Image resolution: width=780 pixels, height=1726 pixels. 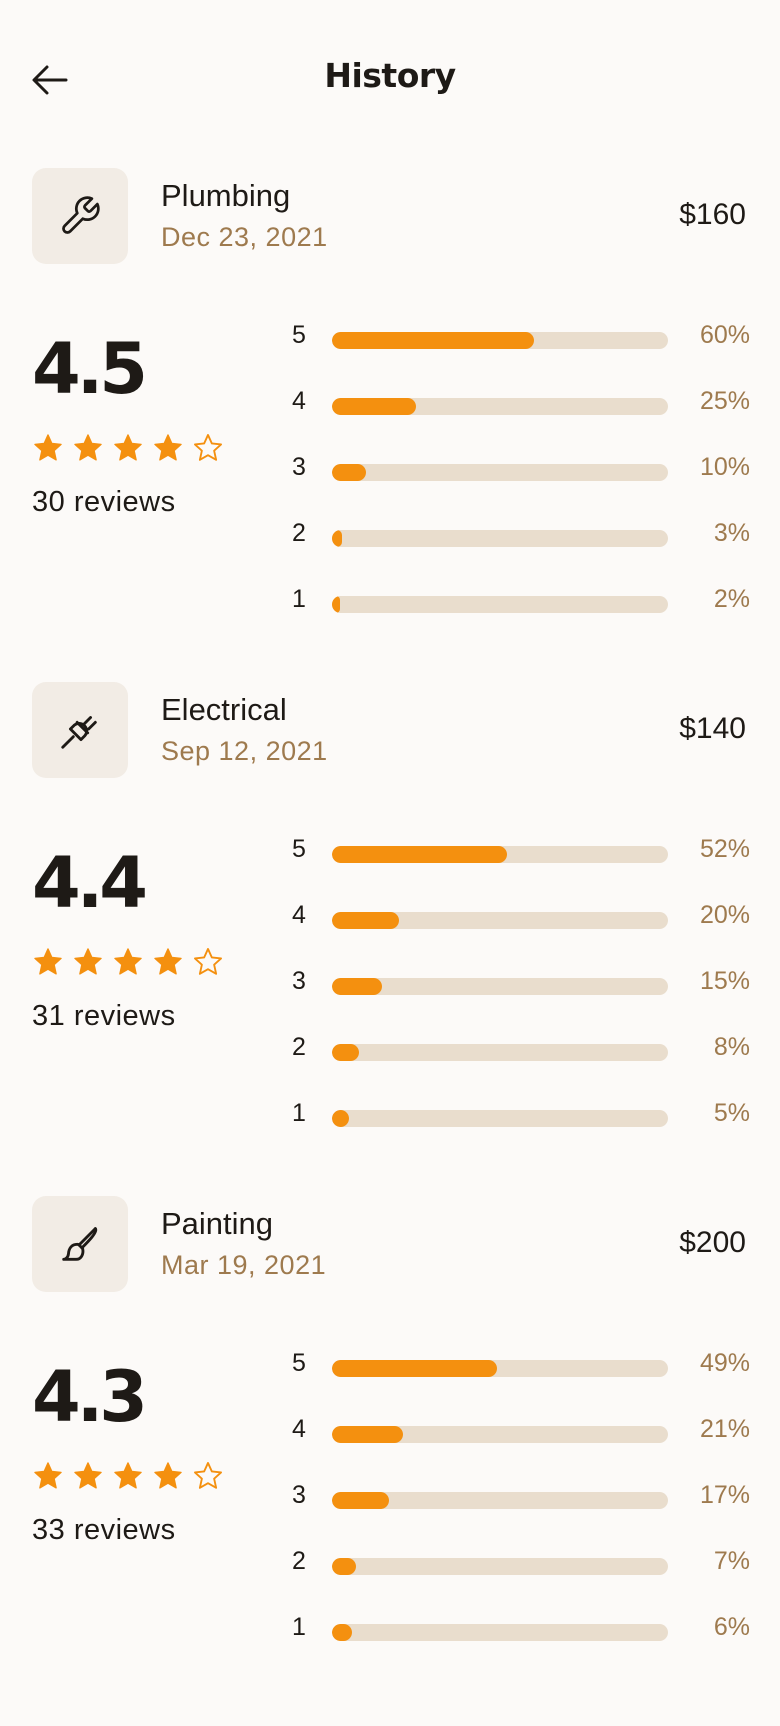 I want to click on distribution-row: 4 21%, so click(x=517, y=1435).